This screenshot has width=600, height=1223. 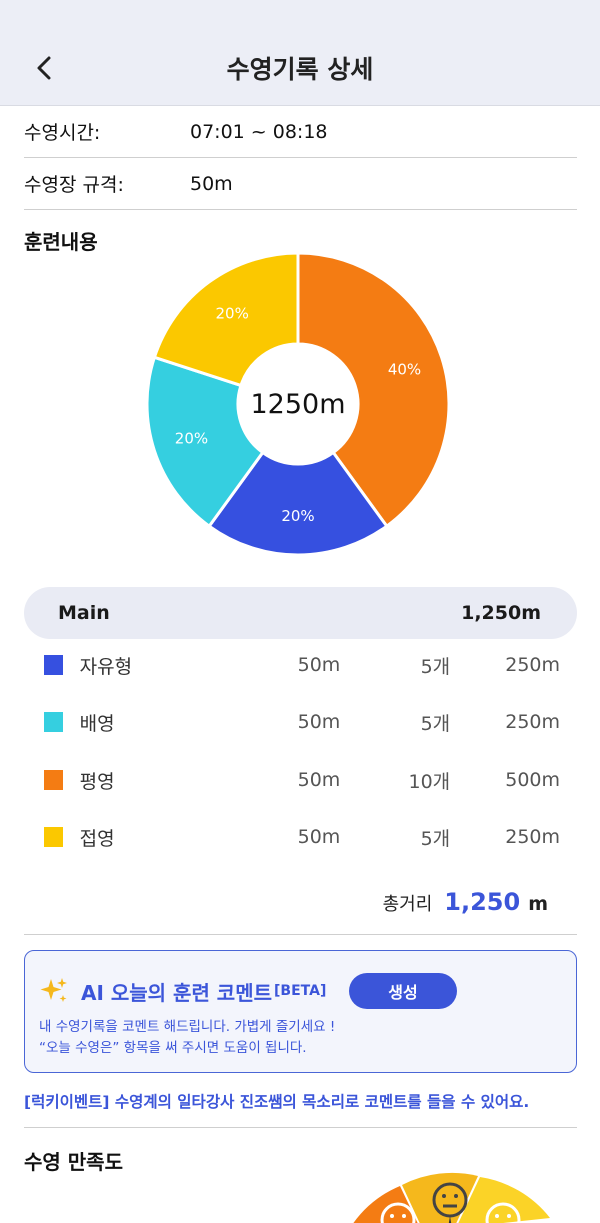 What do you see at coordinates (53, 990) in the screenshot?
I see `sparkle-icon` at bounding box center [53, 990].